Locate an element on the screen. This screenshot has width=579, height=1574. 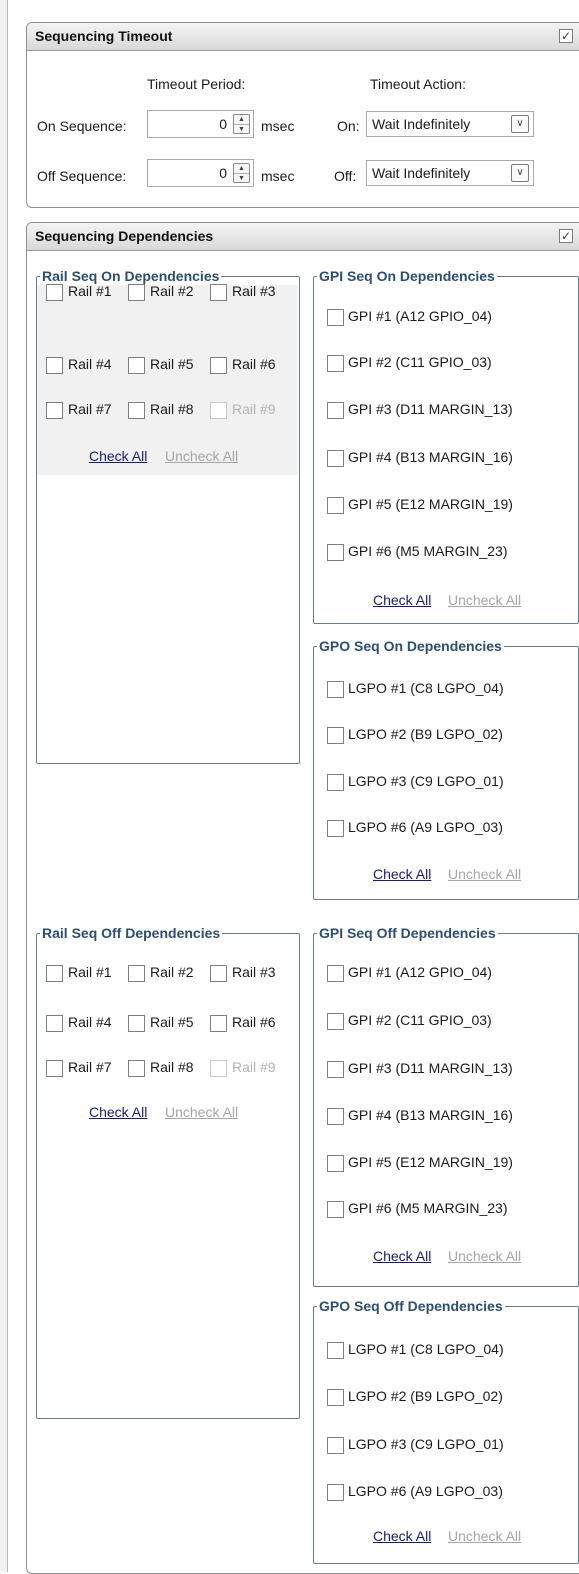
gpi-on-check-all-link: Check All is located at coordinates (402, 600).